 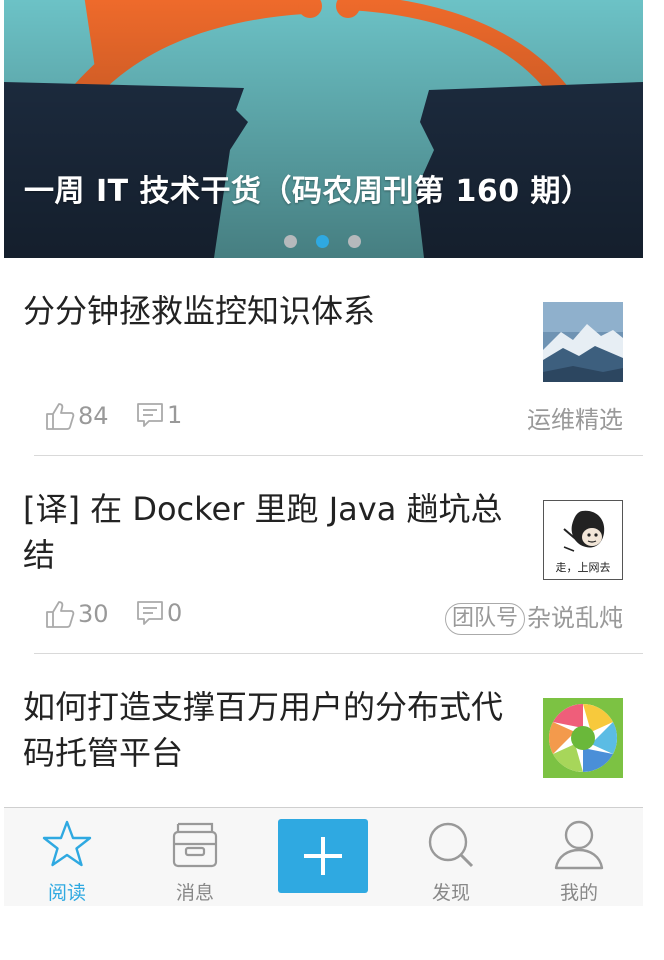 What do you see at coordinates (484, 619) in the screenshot?
I see `team-badge: 团队号` at bounding box center [484, 619].